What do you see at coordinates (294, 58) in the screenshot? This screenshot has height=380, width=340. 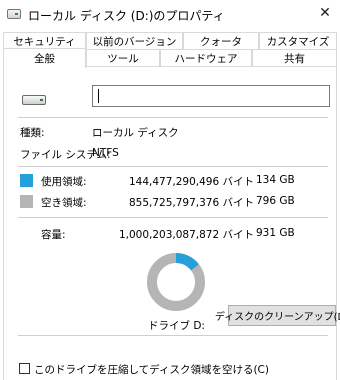 I see `tab-sharing: 共有` at bounding box center [294, 58].